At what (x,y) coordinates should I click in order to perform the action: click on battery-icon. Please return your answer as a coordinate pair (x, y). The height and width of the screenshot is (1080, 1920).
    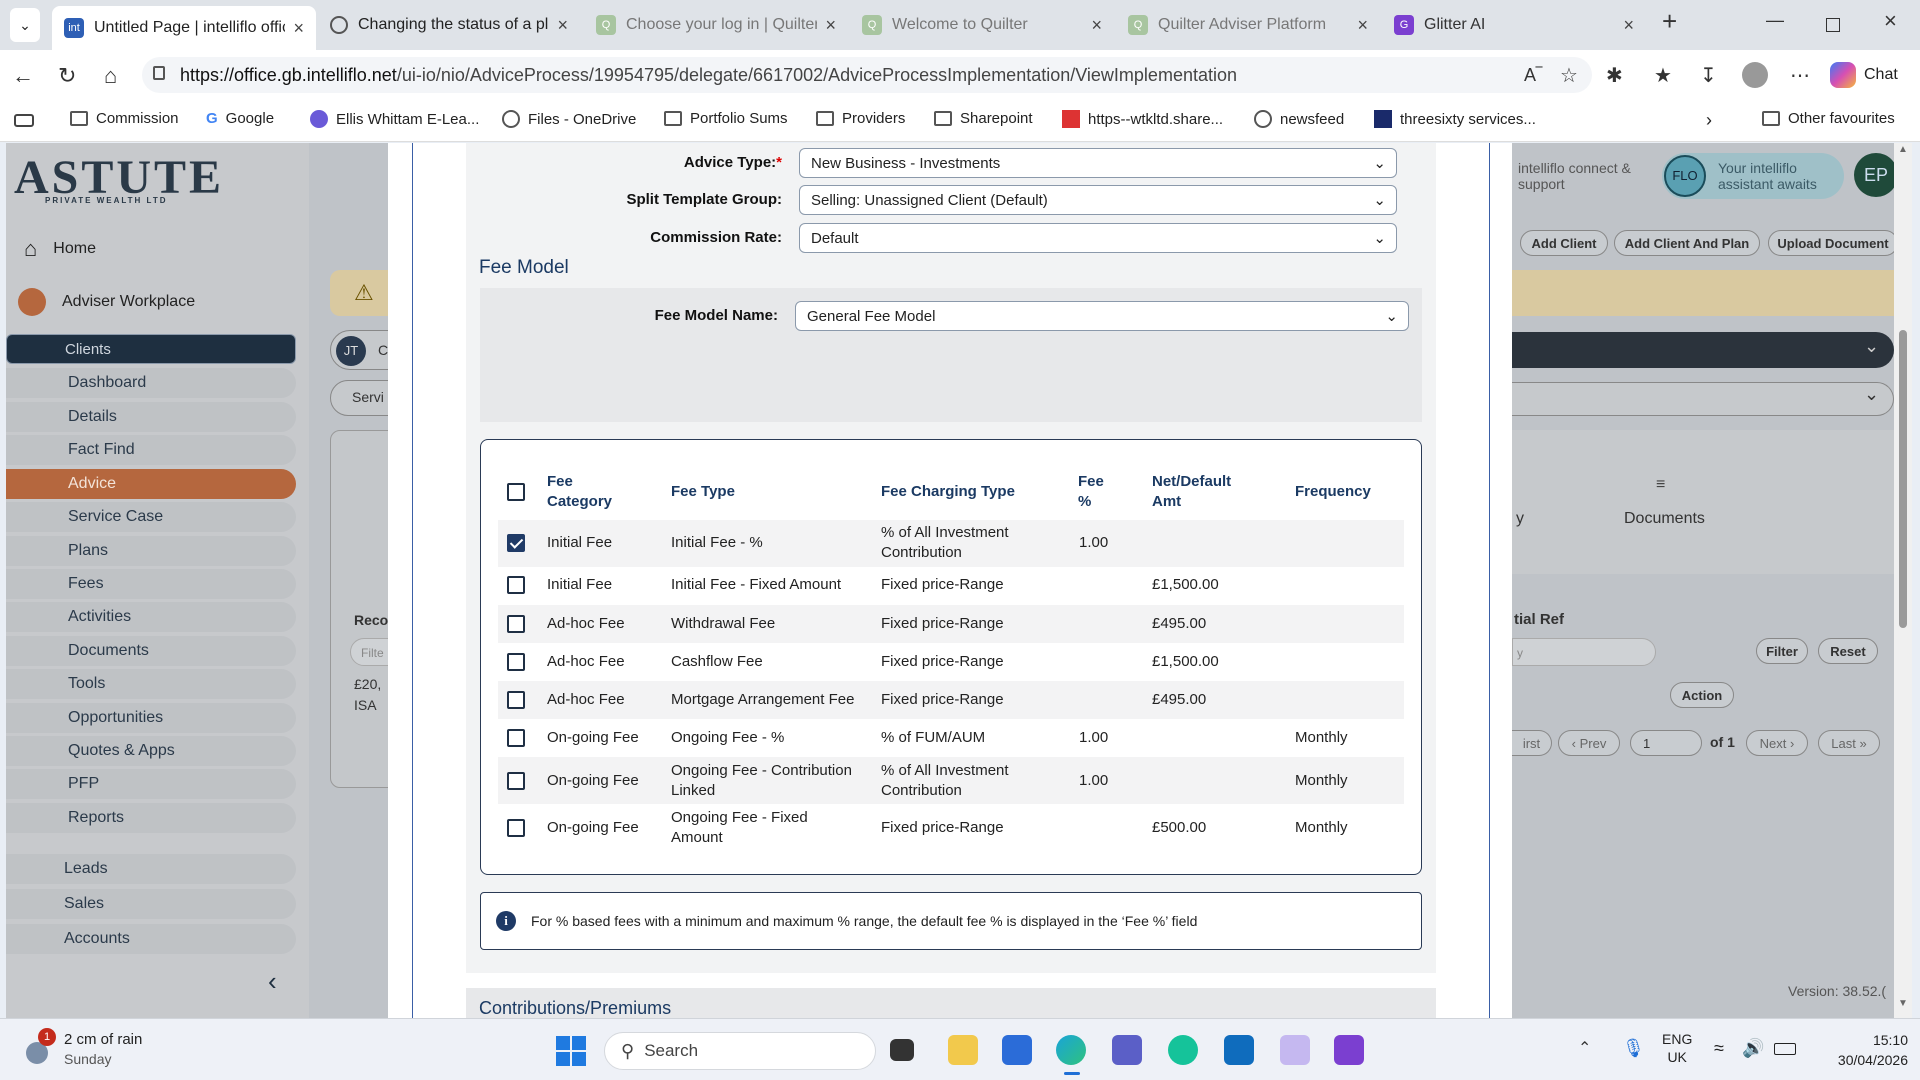
    Looking at the image, I should click on (1785, 1049).